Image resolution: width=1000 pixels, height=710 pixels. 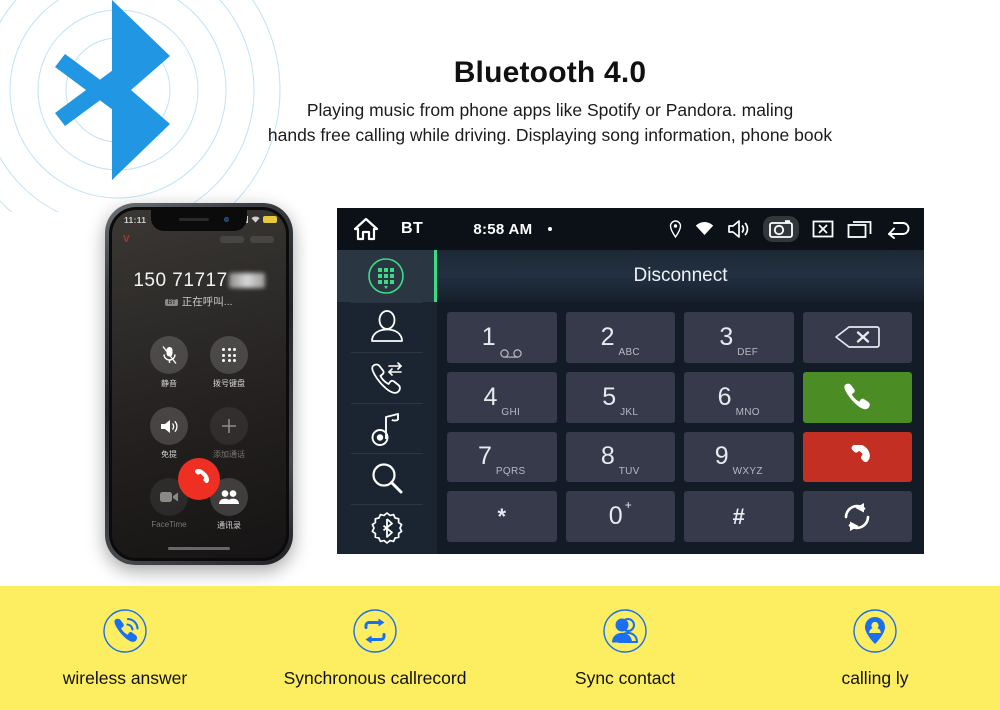 I want to click on key-5-letters: JKL, so click(x=629, y=412).